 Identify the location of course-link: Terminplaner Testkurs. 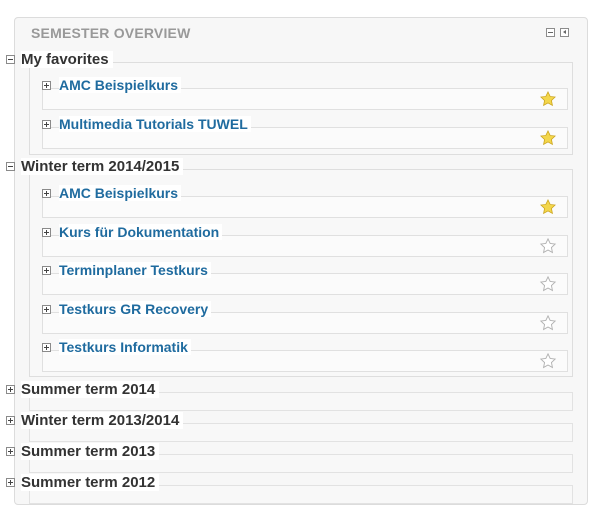
(135, 270).